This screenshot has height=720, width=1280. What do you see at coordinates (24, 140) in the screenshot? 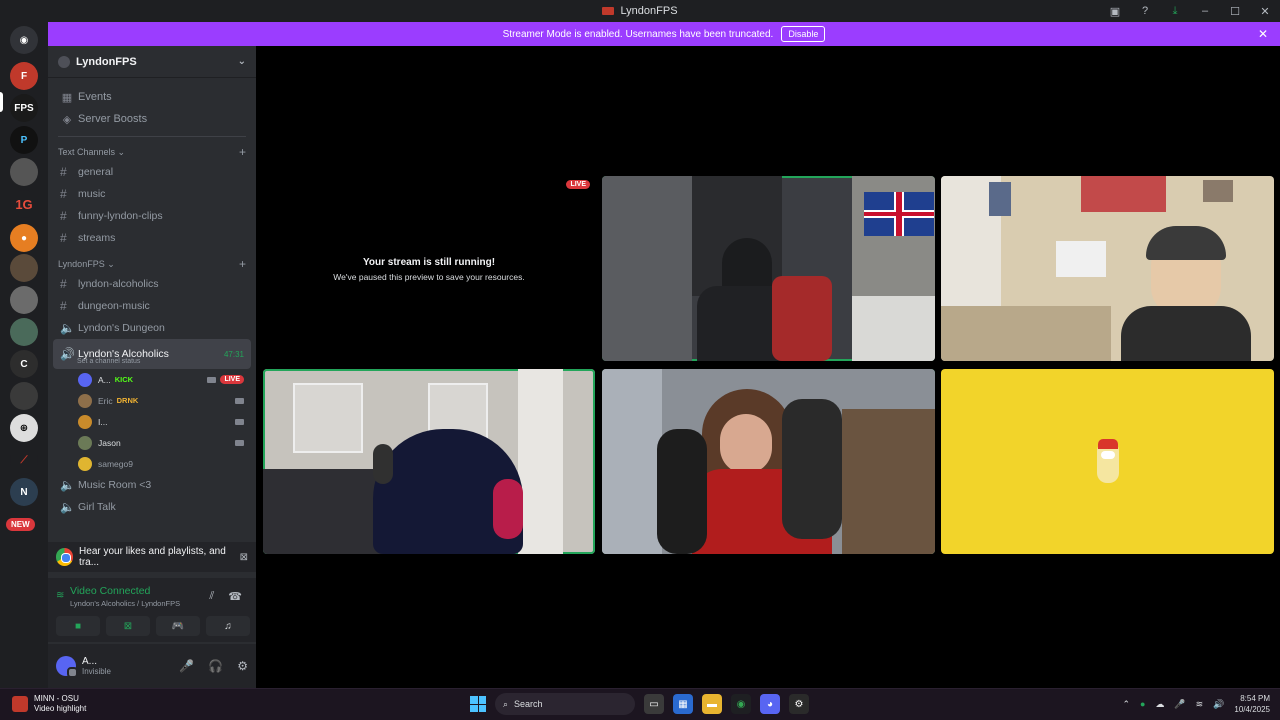
I see `server-icon: P` at bounding box center [24, 140].